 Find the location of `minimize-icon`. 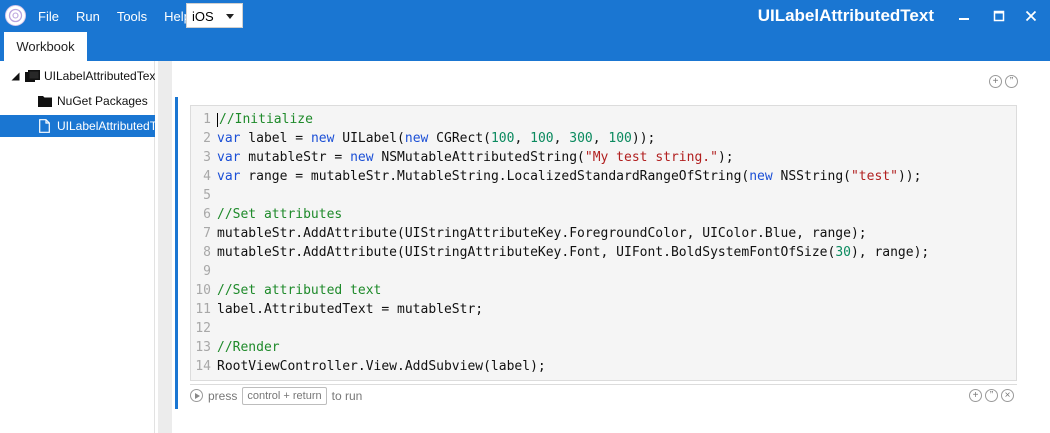

minimize-icon is located at coordinates (964, 19).